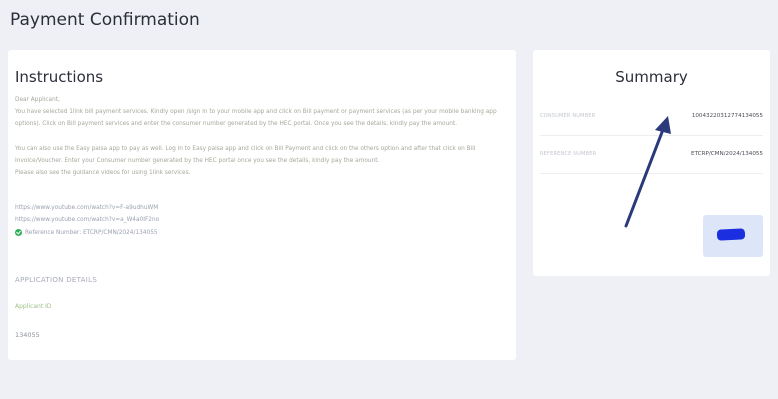 This screenshot has width=778, height=399. What do you see at coordinates (18, 233) in the screenshot?
I see `check-circle-icon` at bounding box center [18, 233].